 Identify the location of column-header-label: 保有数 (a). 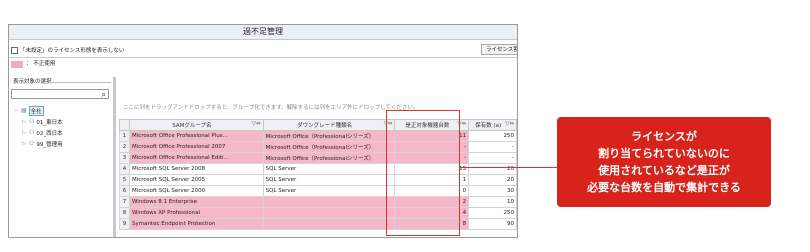
(488, 126).